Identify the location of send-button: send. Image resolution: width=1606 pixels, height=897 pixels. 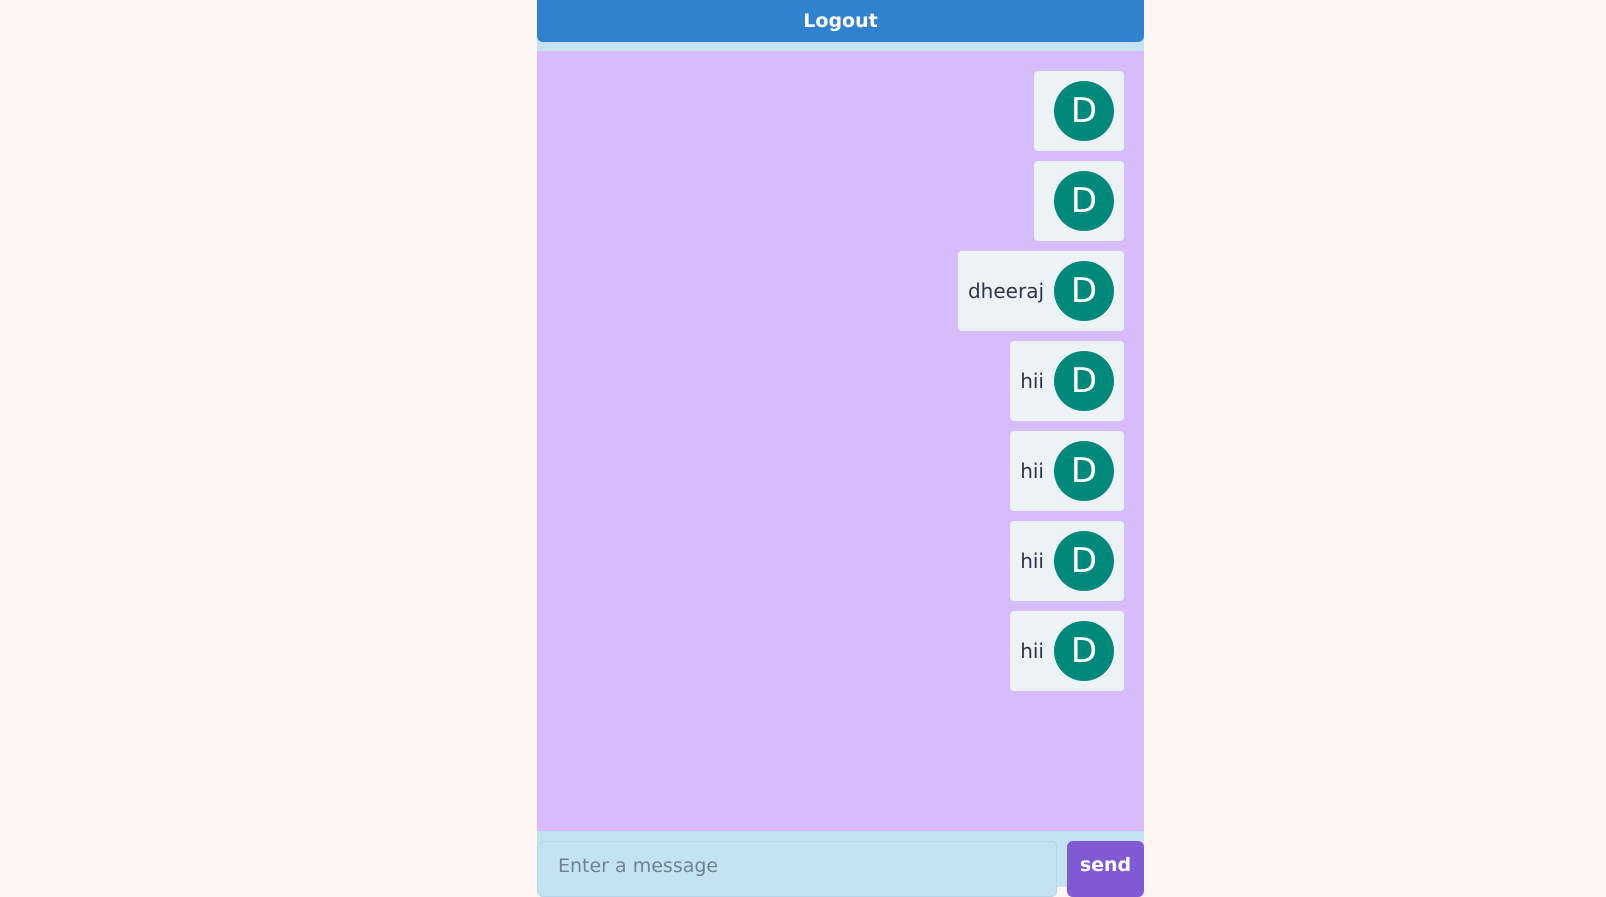
(1105, 869).